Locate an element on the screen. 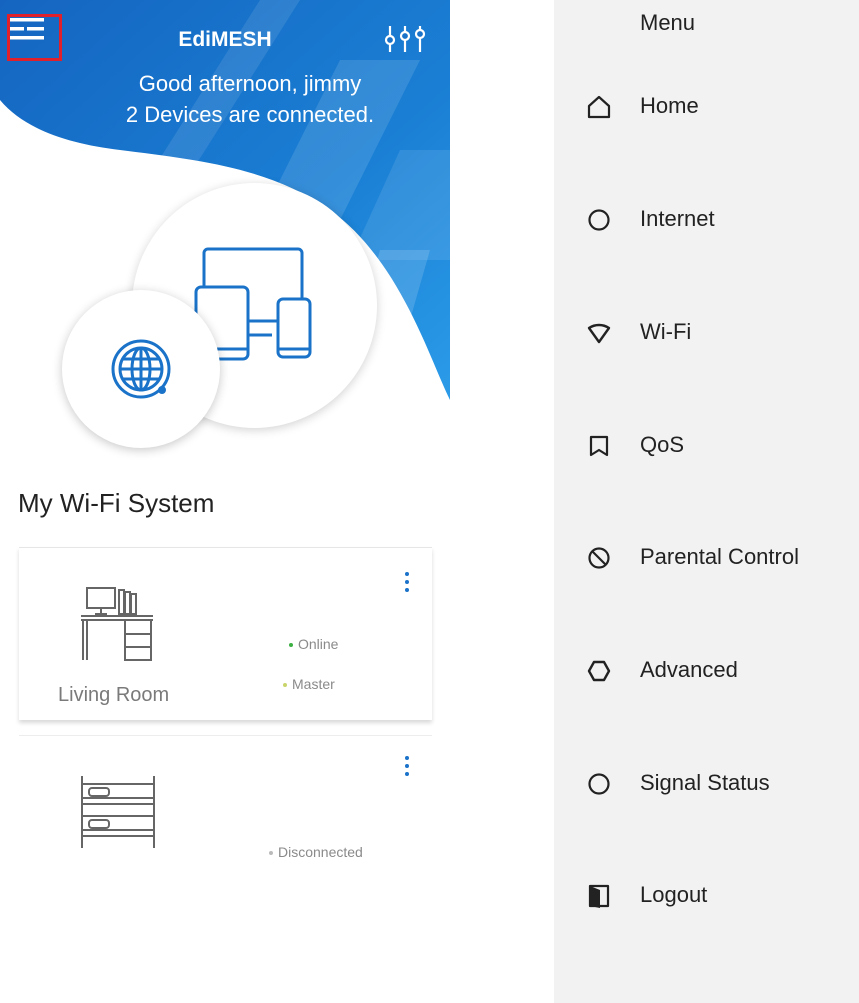 This screenshot has width=859, height=1003. menu-item-label: Signal Status is located at coordinates (705, 782).